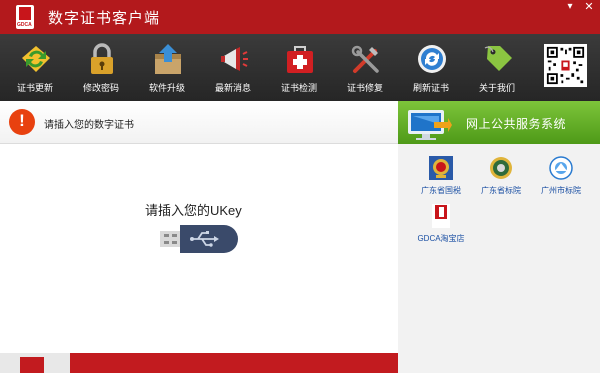  I want to click on refresh-icon, so click(432, 59).